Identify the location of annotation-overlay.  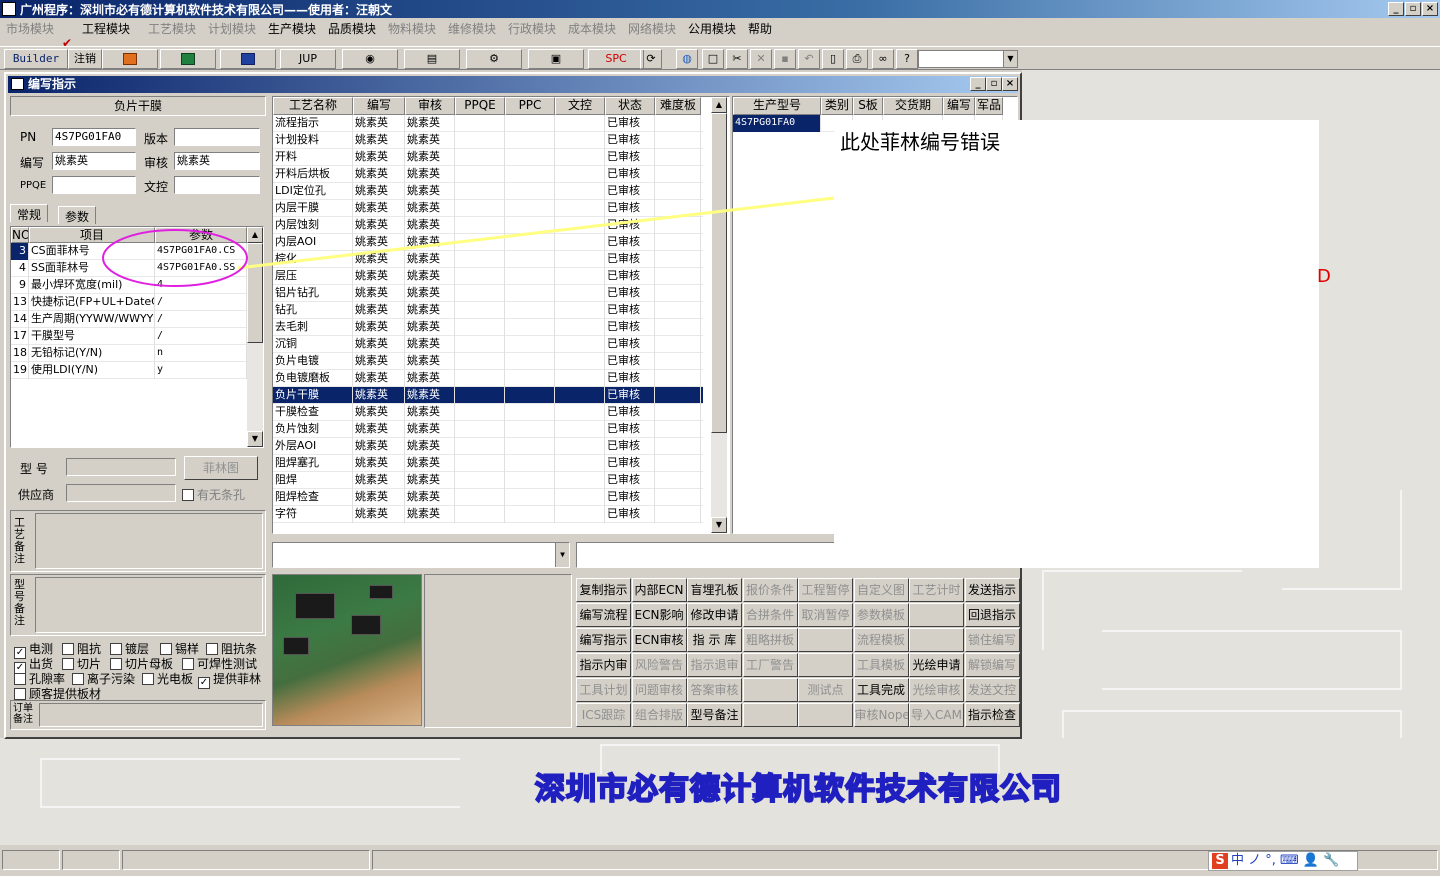
(468, 241).